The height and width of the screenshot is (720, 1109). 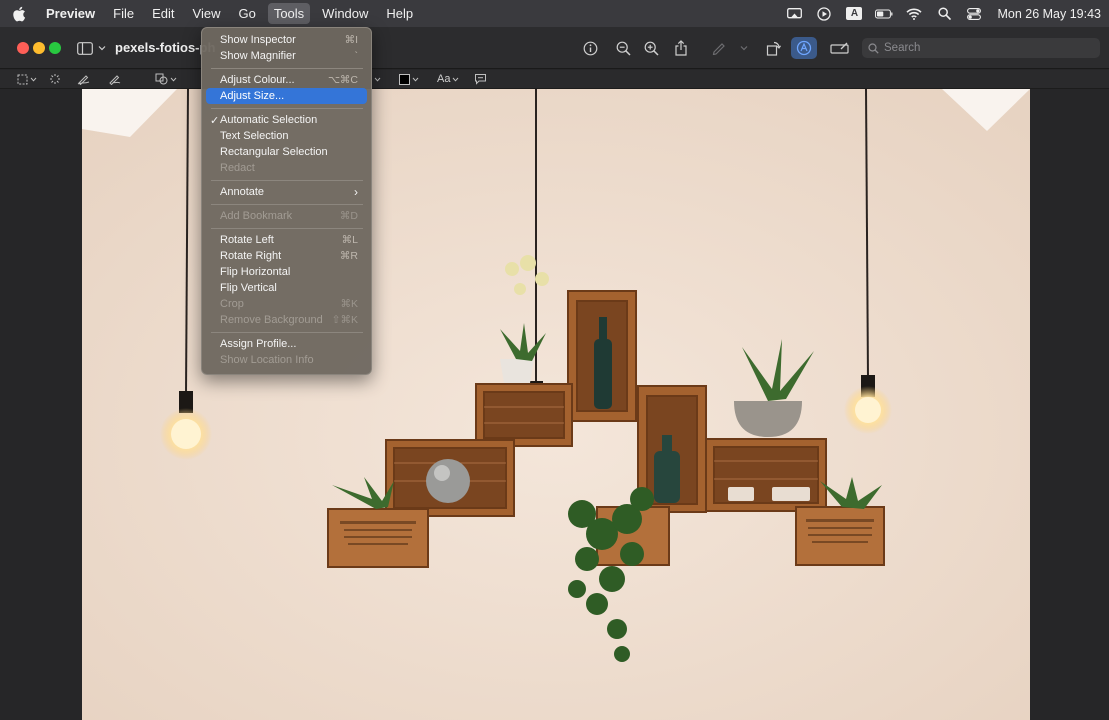 I want to click on annotate-note-tool, so click(x=480, y=79).